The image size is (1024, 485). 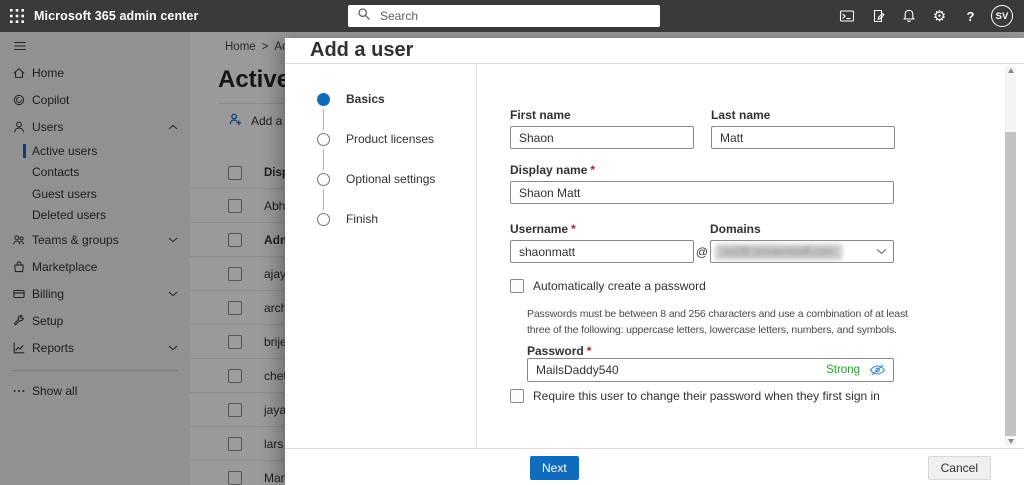 I want to click on feedback-icon, so click(x=877, y=16).